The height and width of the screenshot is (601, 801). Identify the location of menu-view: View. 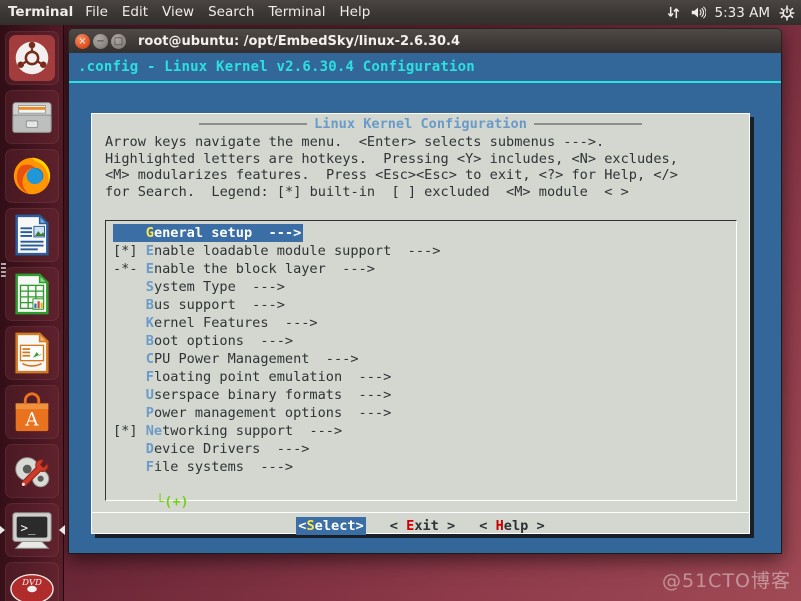
(178, 12).